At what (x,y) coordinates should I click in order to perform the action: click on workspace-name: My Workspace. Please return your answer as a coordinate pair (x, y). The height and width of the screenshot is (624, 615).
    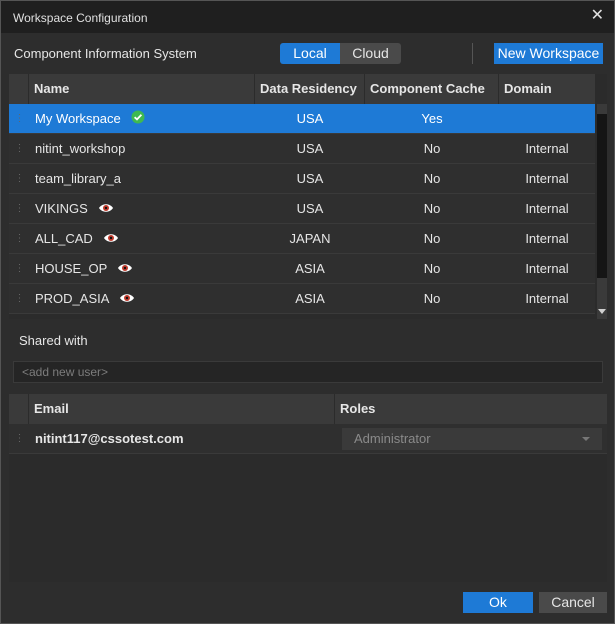
    Looking at the image, I should click on (78, 118).